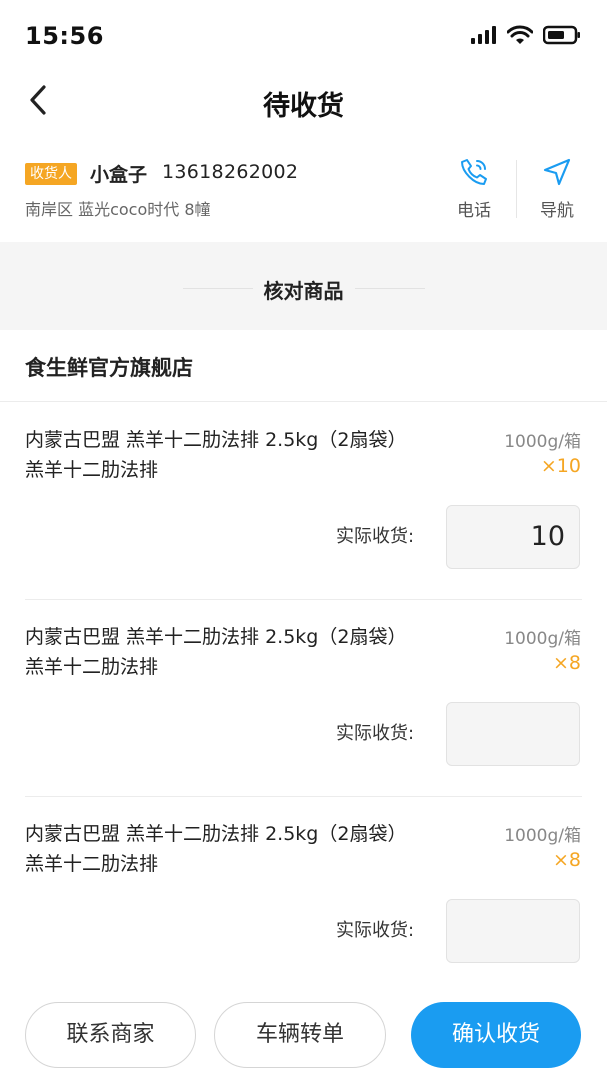 Image resolution: width=607 pixels, height=1080 pixels. Describe the element at coordinates (119, 175) in the screenshot. I see `receiver-name: 小盒子` at that location.